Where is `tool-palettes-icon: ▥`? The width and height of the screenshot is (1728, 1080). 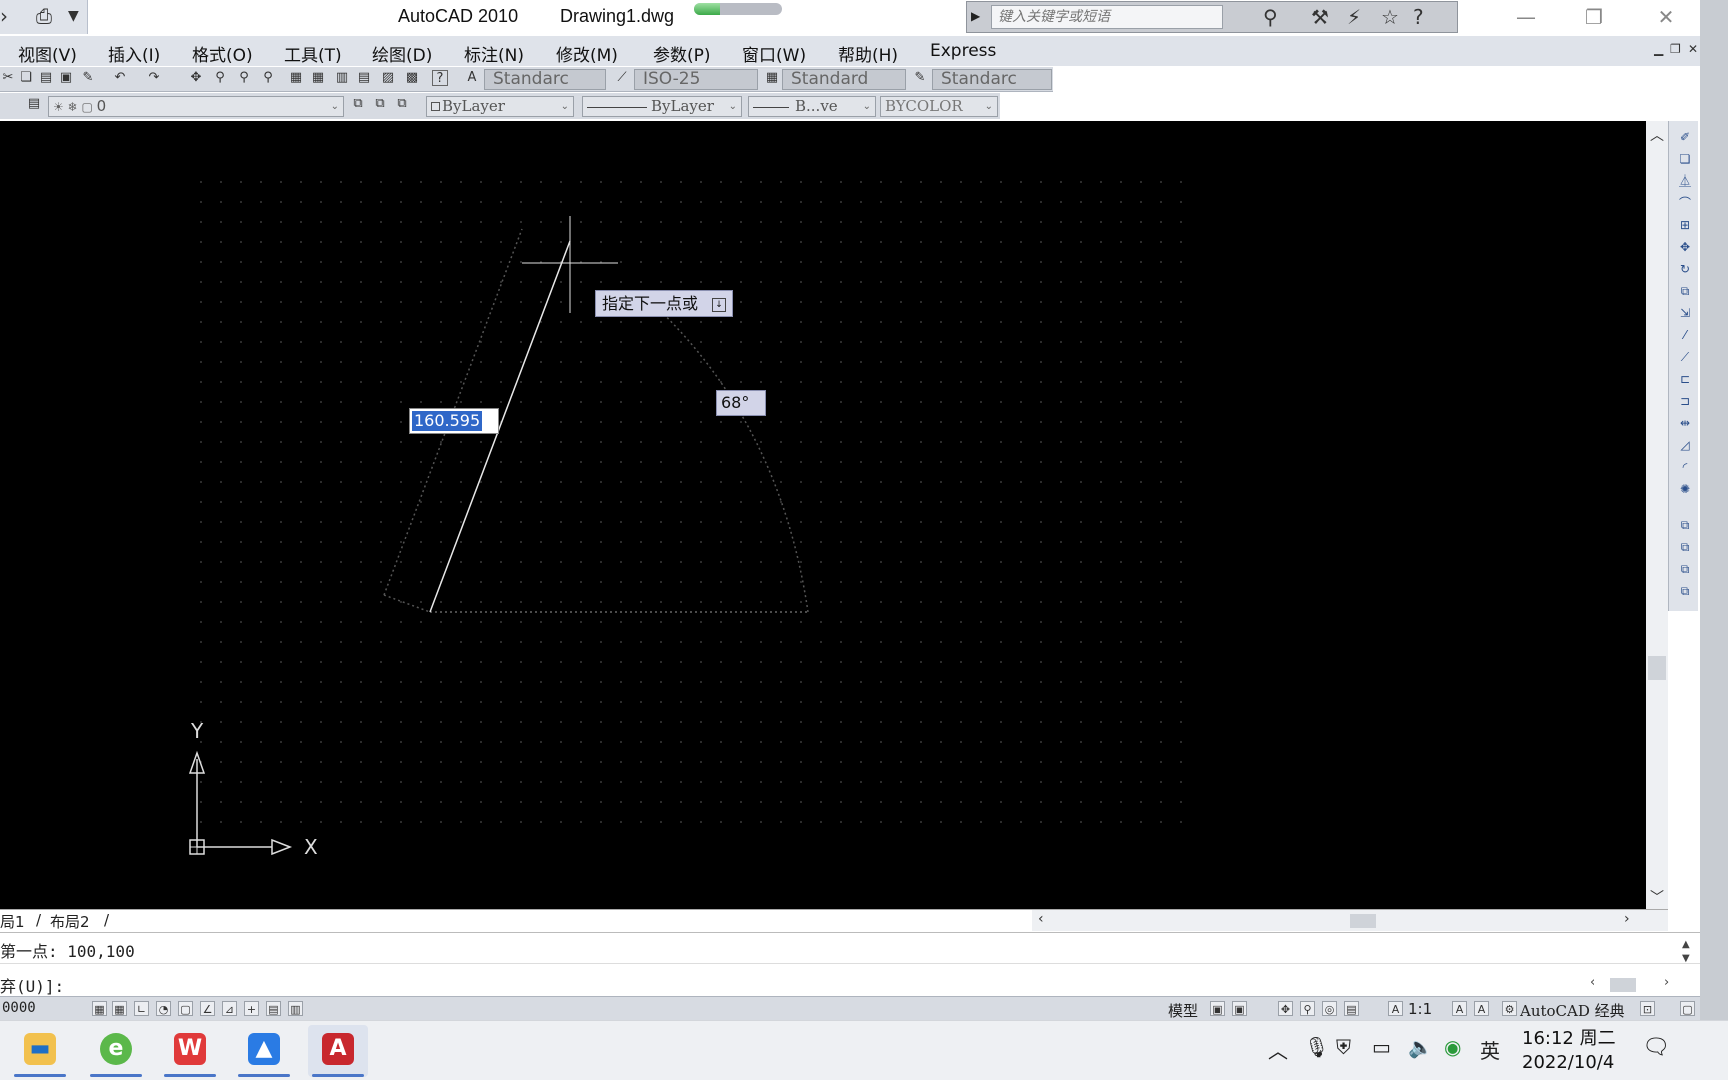
tool-palettes-icon: ▥ is located at coordinates (342, 78).